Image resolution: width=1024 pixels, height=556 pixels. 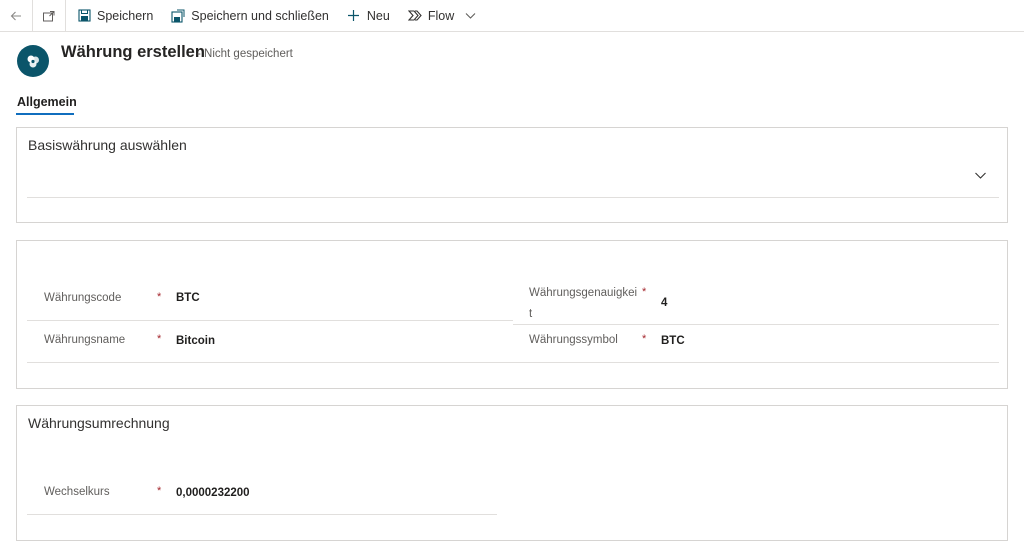 What do you see at coordinates (47, 102) in the screenshot?
I see `tab-allgemein: Allgemein` at bounding box center [47, 102].